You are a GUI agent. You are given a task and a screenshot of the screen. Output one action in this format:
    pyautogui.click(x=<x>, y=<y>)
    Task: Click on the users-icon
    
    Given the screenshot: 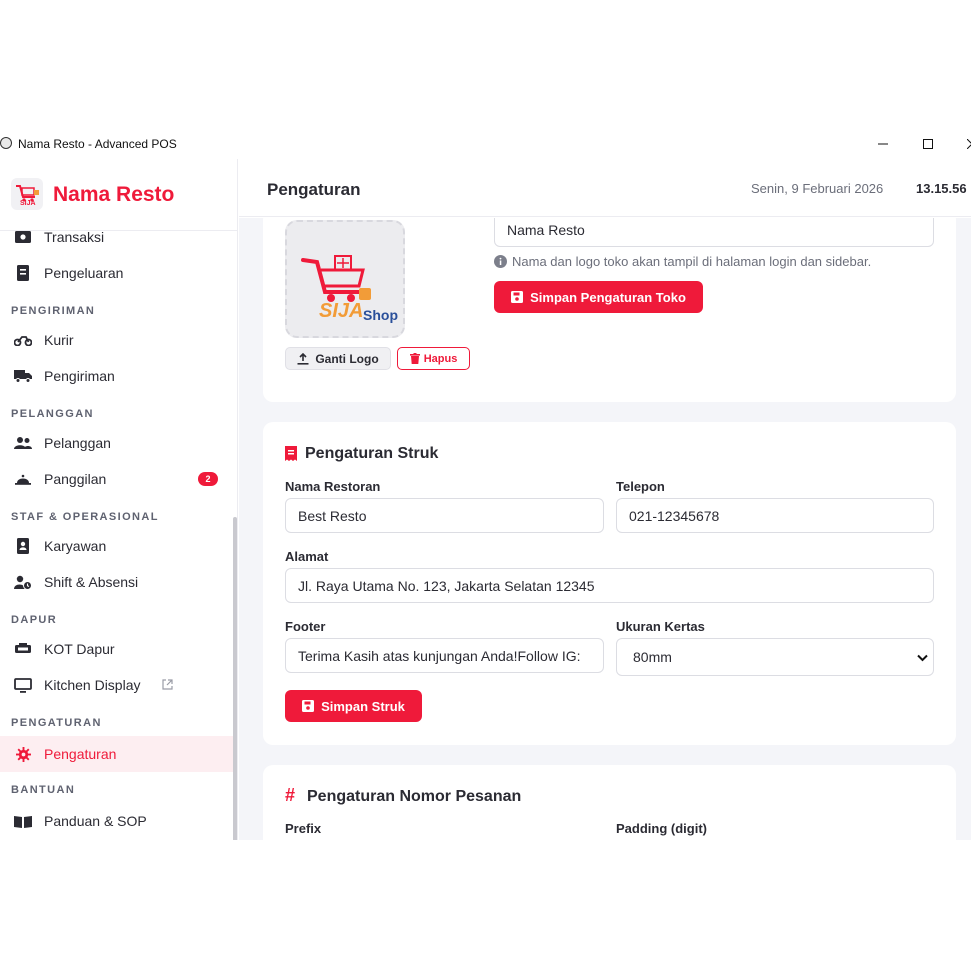 What is the action you would take?
    pyautogui.click(x=23, y=443)
    